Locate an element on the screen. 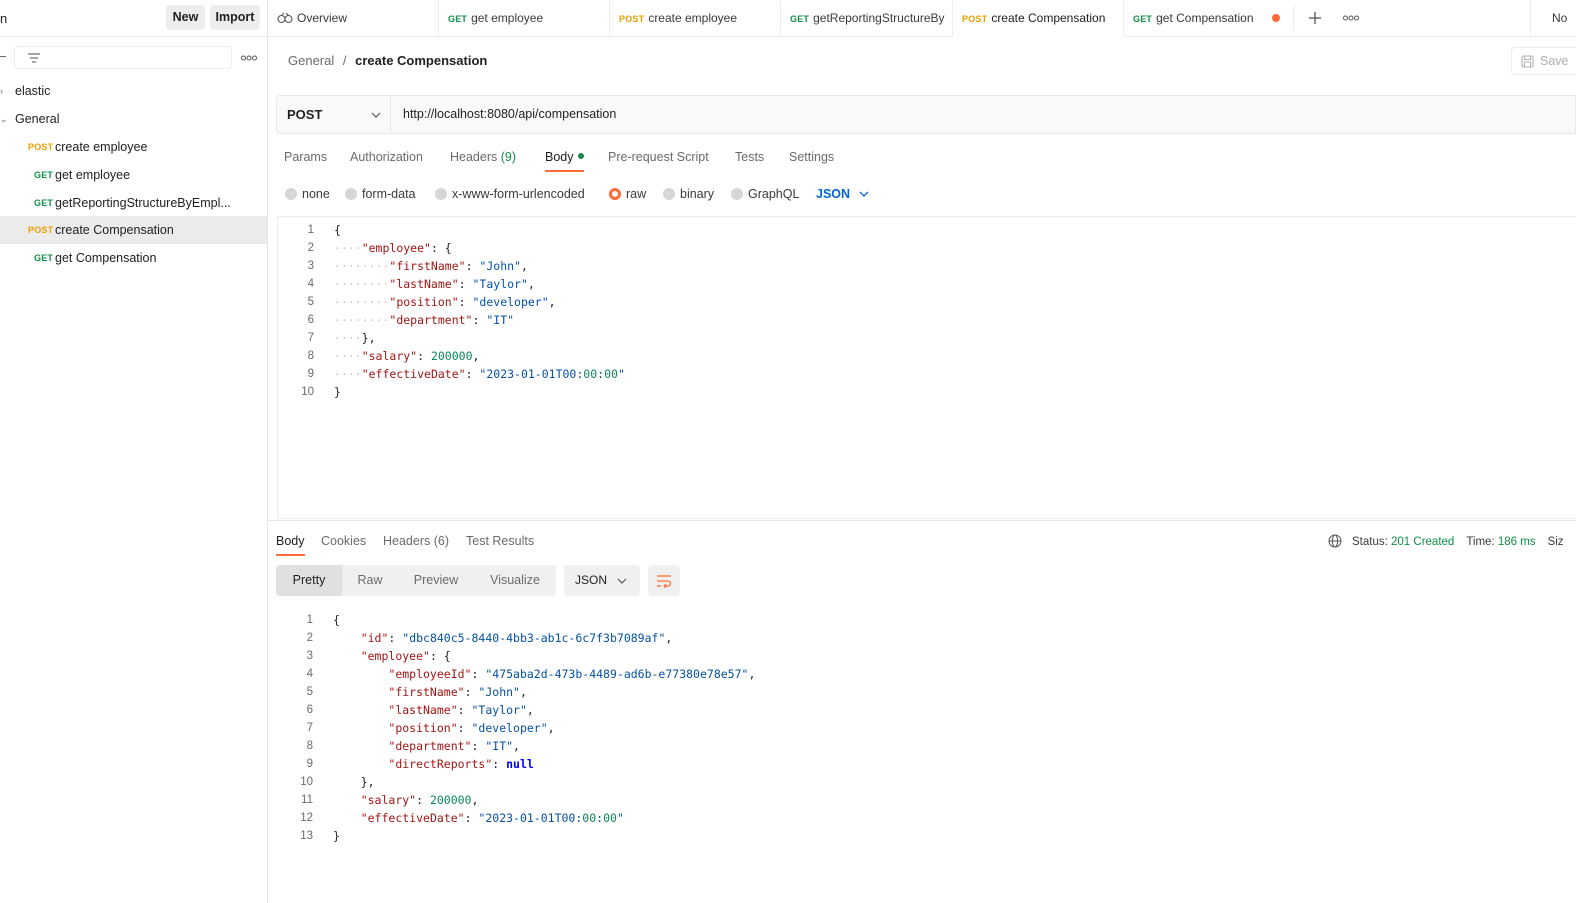 The image size is (1576, 903). sidebar-item-create-employee: POST create employee is located at coordinates (133, 147).